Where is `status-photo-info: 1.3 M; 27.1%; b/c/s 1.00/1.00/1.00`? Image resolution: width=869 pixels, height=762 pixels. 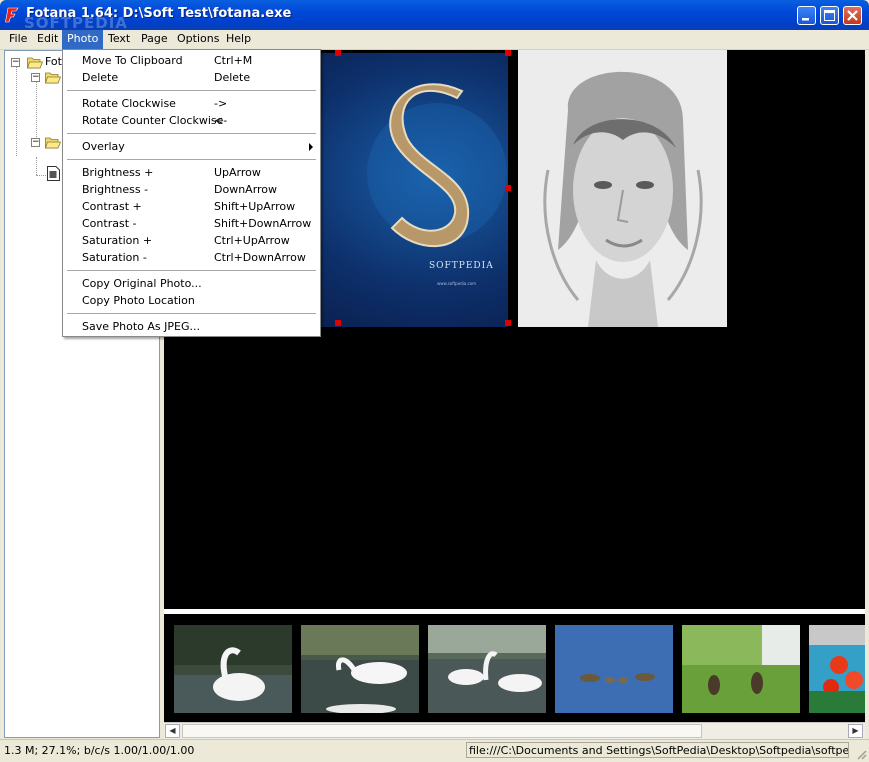
status-photo-info: 1.3 M; 27.1%; b/c/s 1.00/1.00/1.00 is located at coordinates (99, 750).